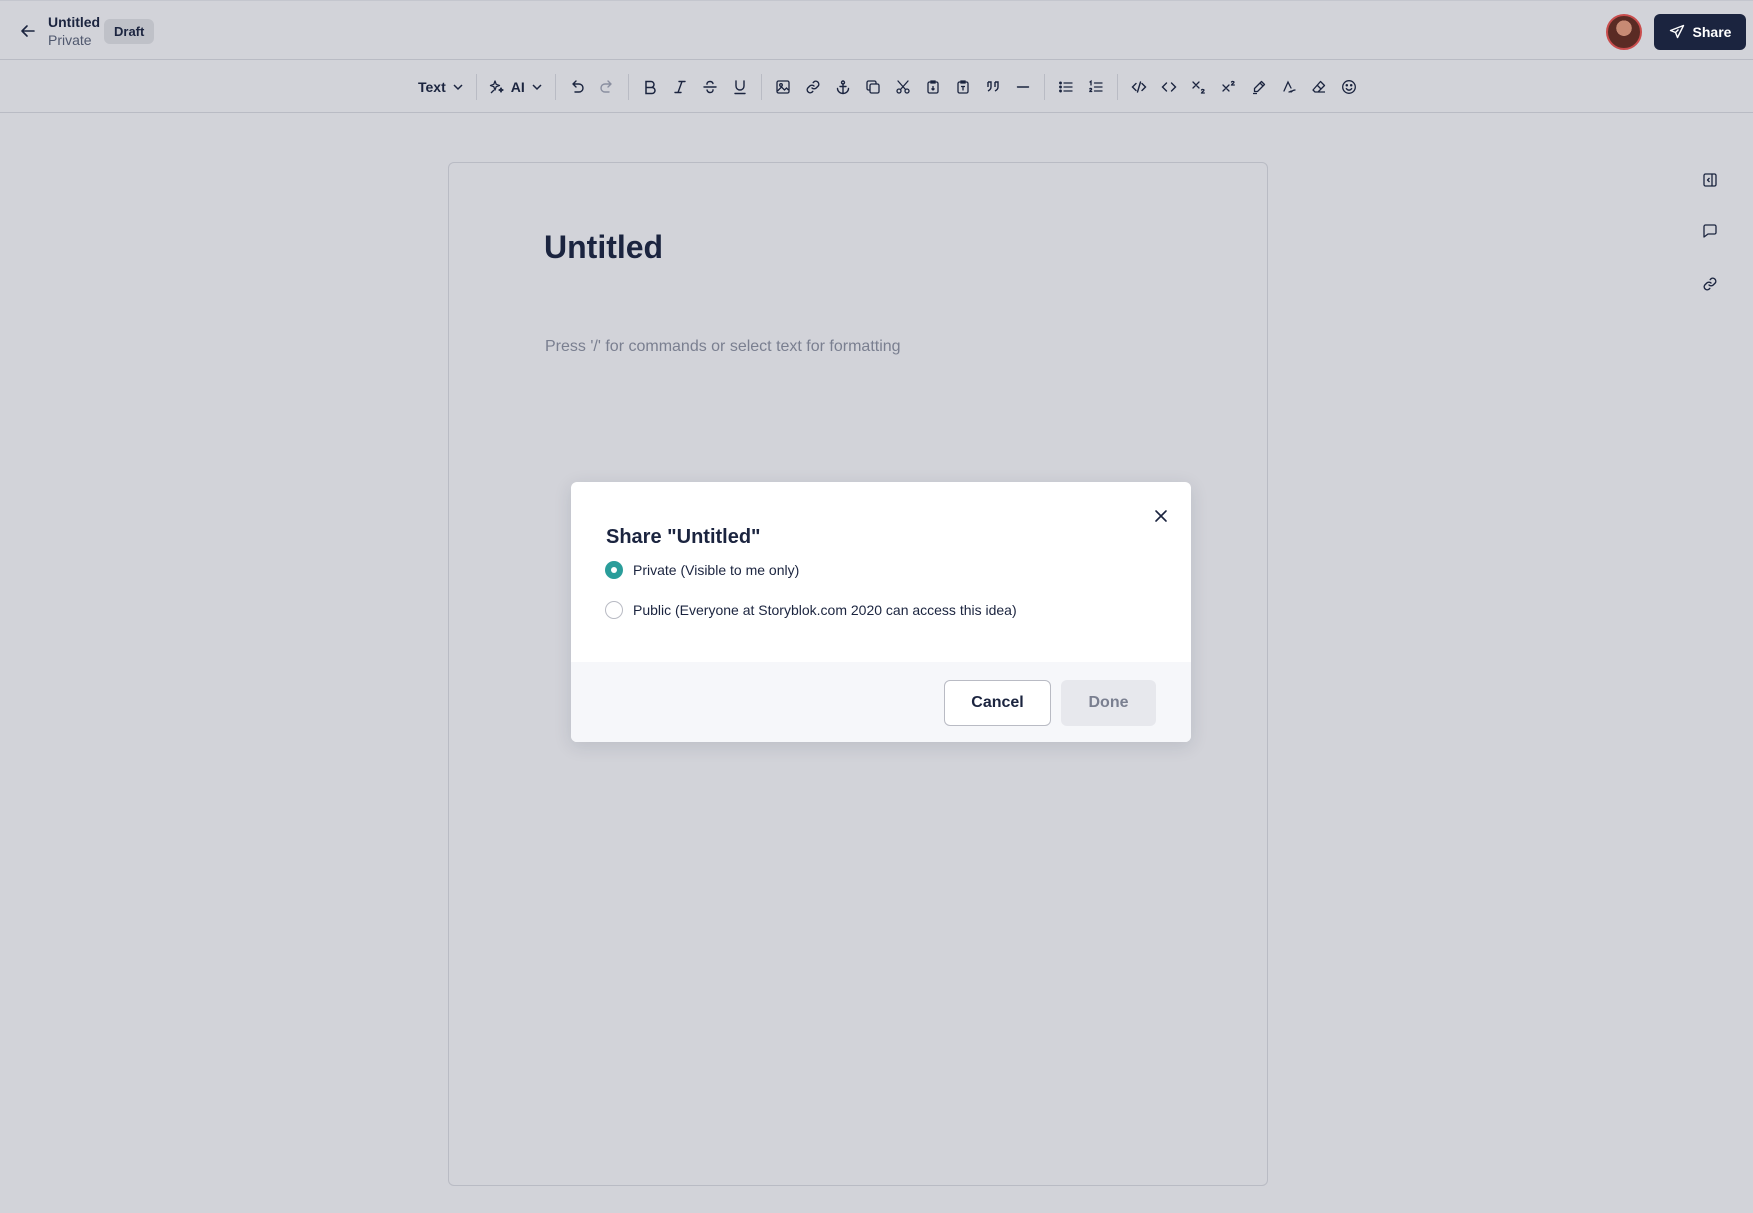  I want to click on sparkle-icon, so click(496, 87).